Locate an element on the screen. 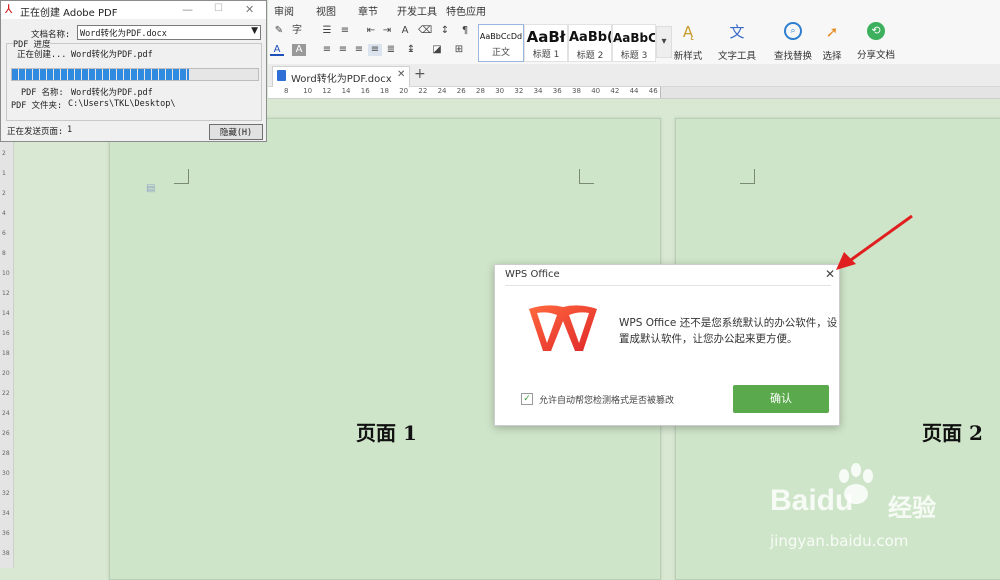 This screenshot has height=580, width=1000. new-style-icon: Ą is located at coordinates (688, 32).